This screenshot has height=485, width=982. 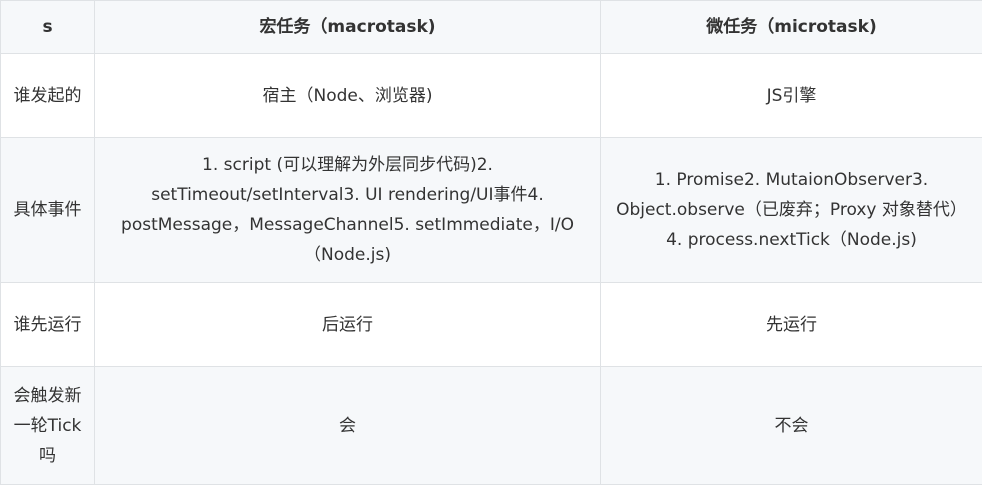 What do you see at coordinates (48, 426) in the screenshot?
I see `row-label: 会触发新一轮Tick吗` at bounding box center [48, 426].